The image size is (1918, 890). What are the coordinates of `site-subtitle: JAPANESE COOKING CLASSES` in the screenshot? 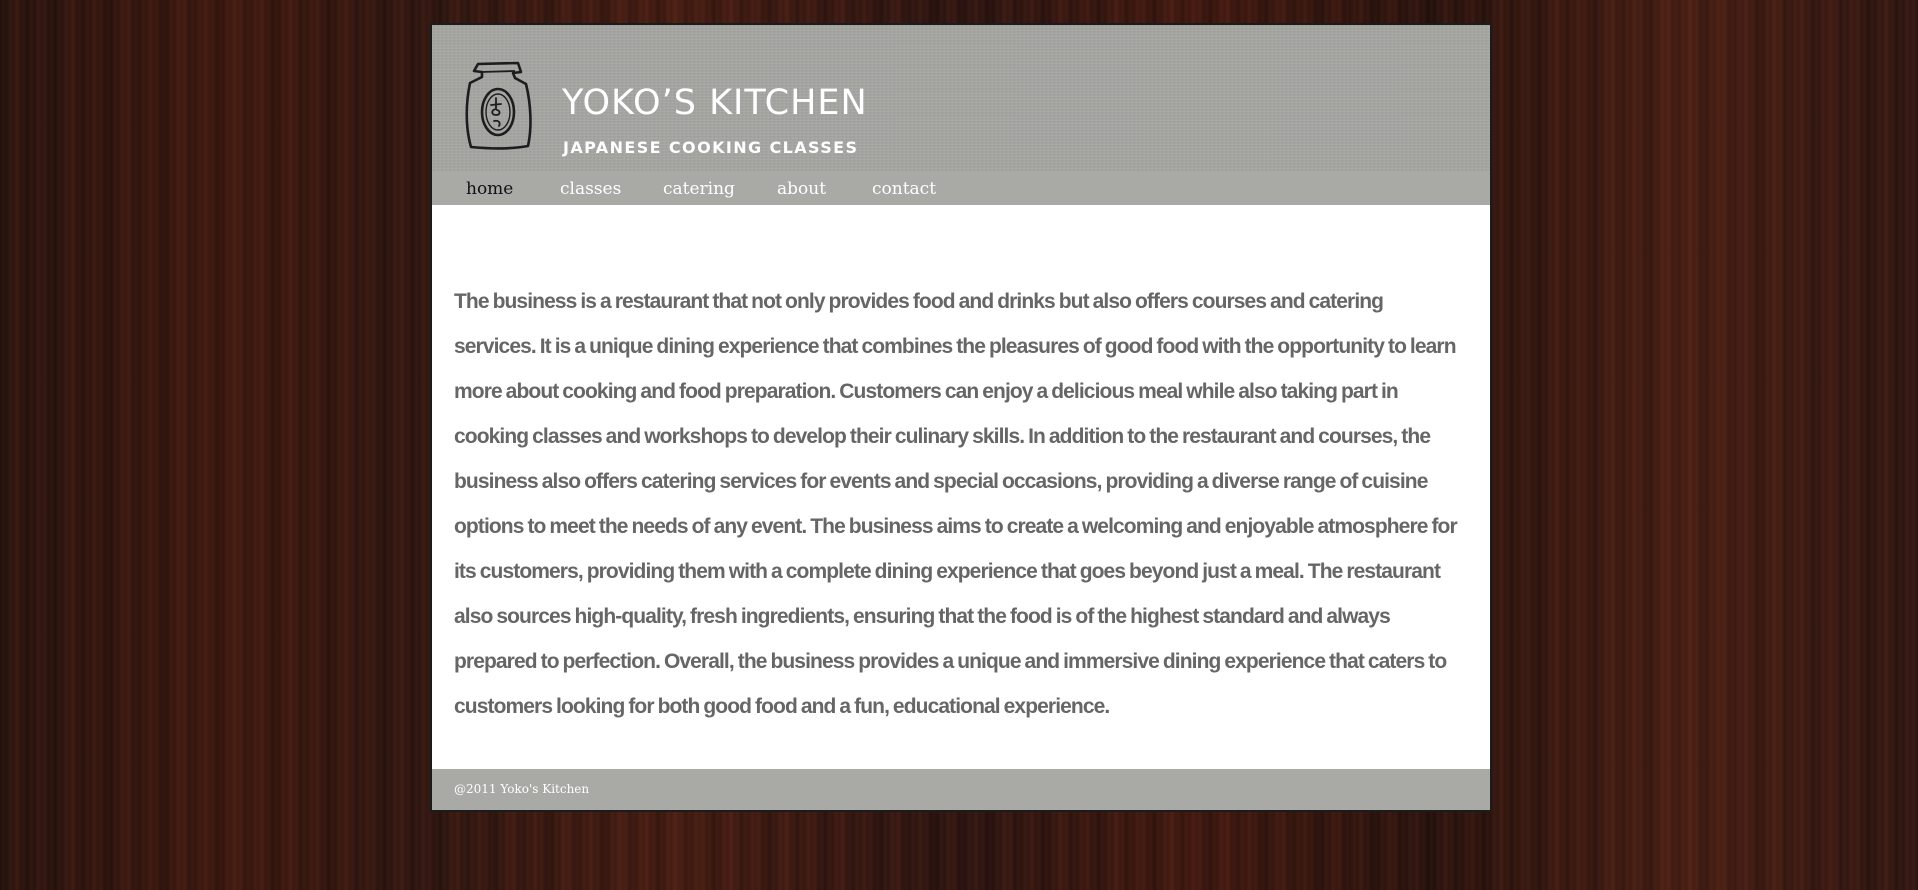 It's located at (711, 147).